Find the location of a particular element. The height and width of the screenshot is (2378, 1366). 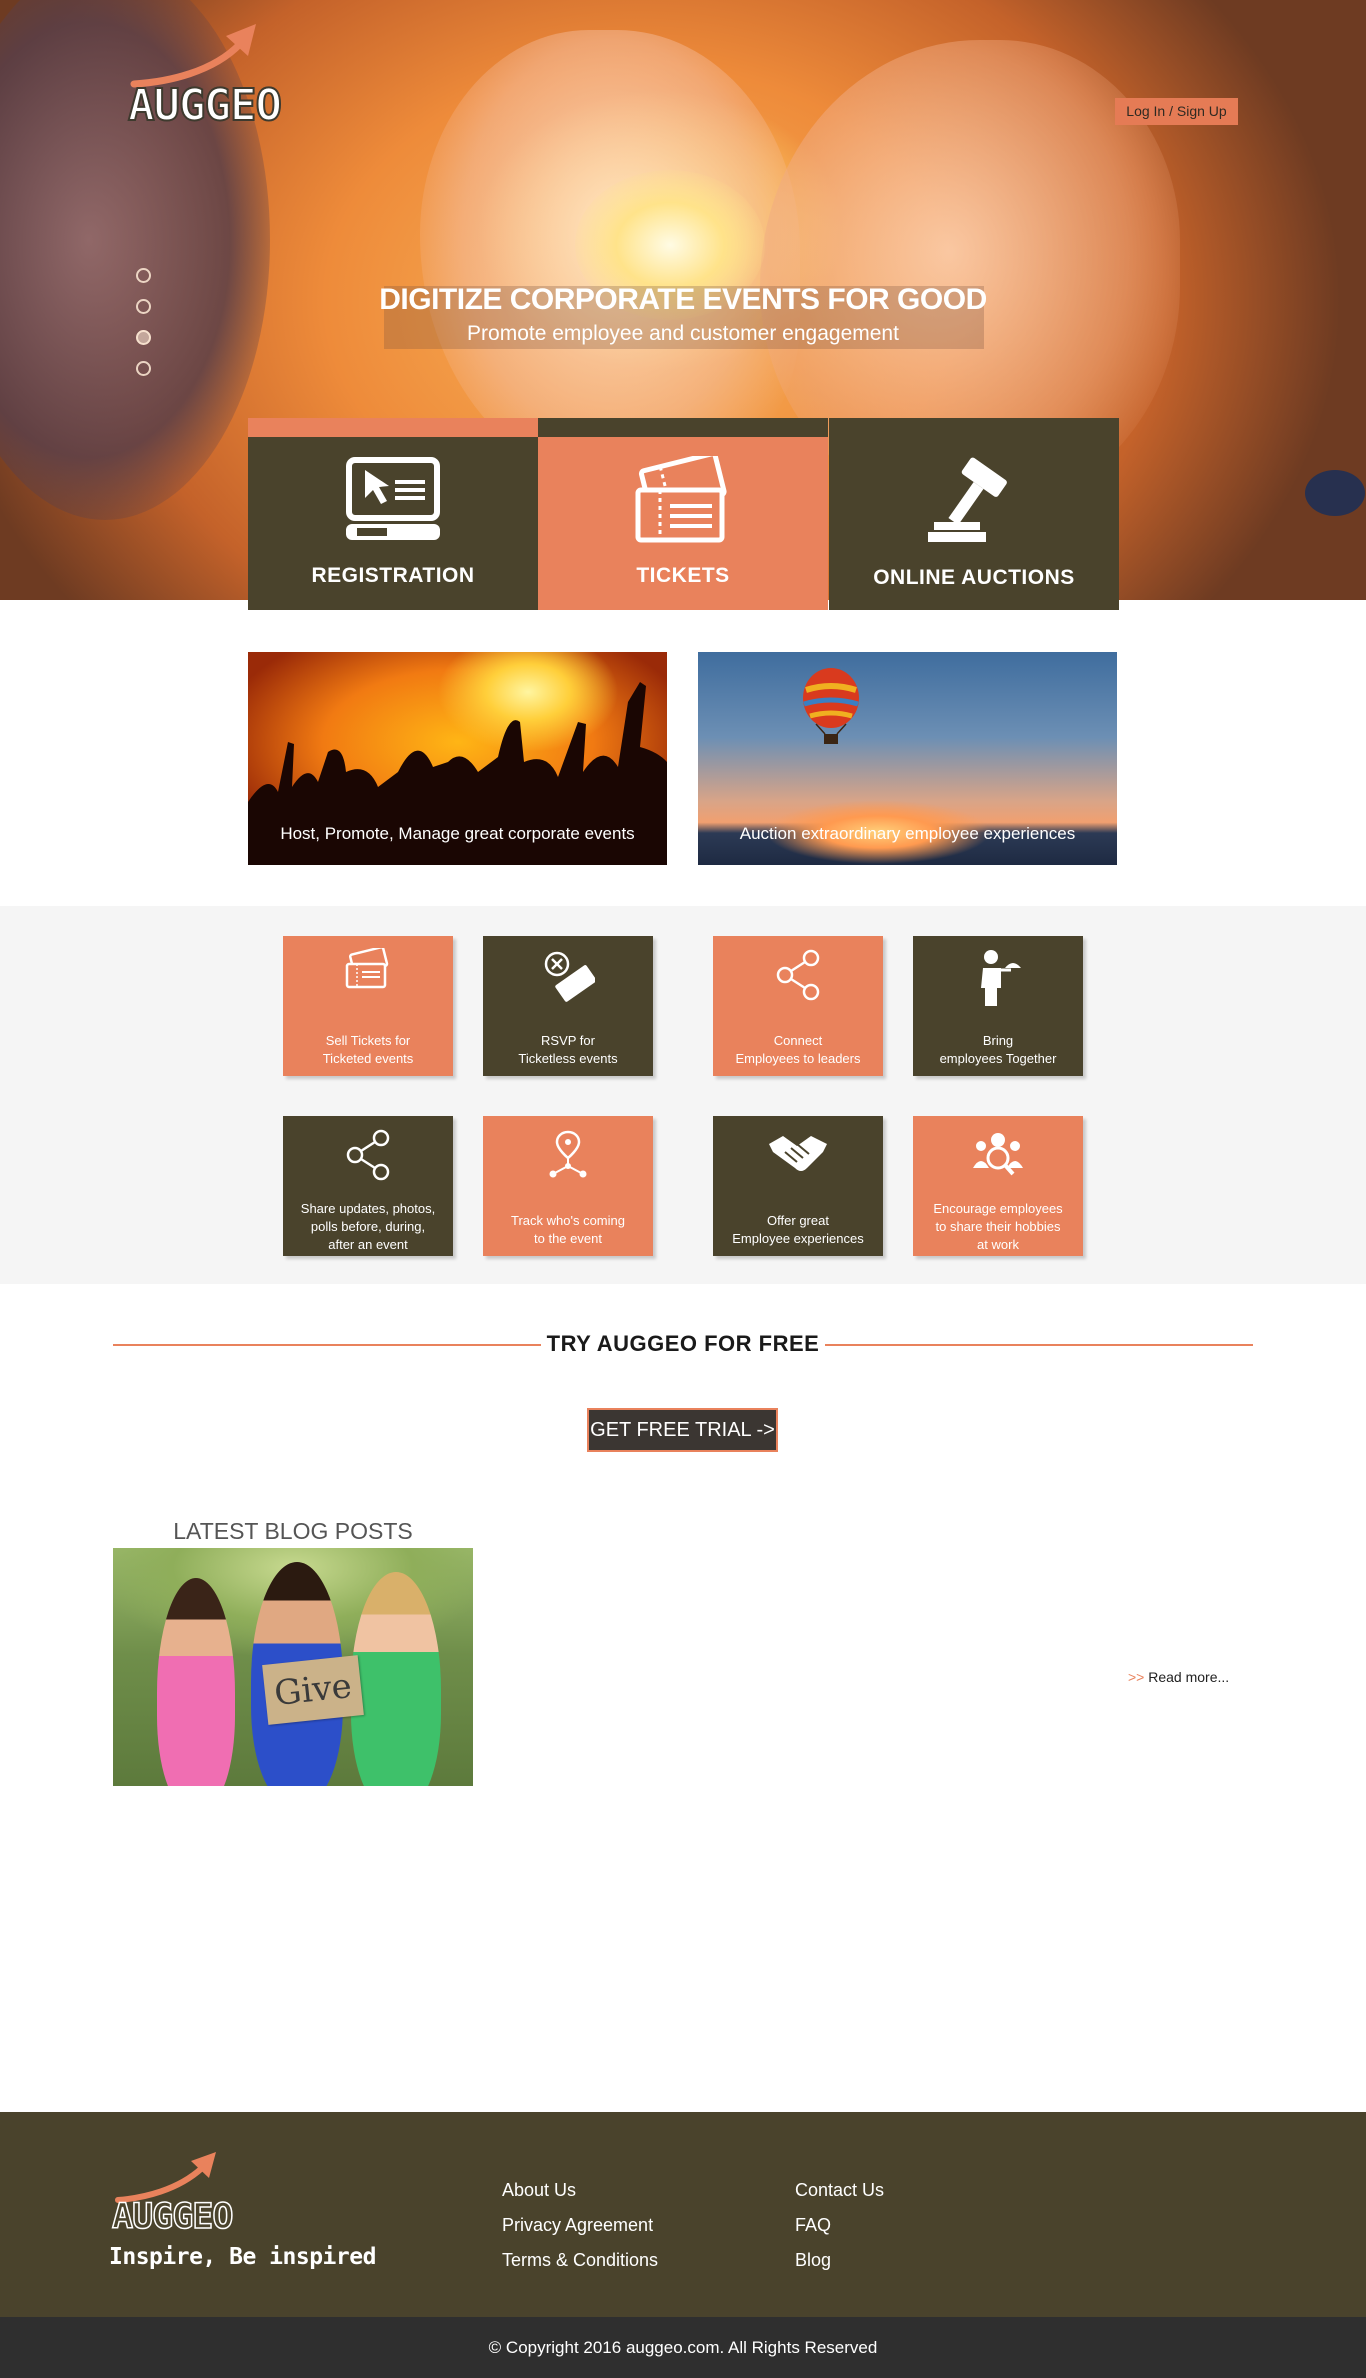

handshake-icon is located at coordinates (798, 1153).